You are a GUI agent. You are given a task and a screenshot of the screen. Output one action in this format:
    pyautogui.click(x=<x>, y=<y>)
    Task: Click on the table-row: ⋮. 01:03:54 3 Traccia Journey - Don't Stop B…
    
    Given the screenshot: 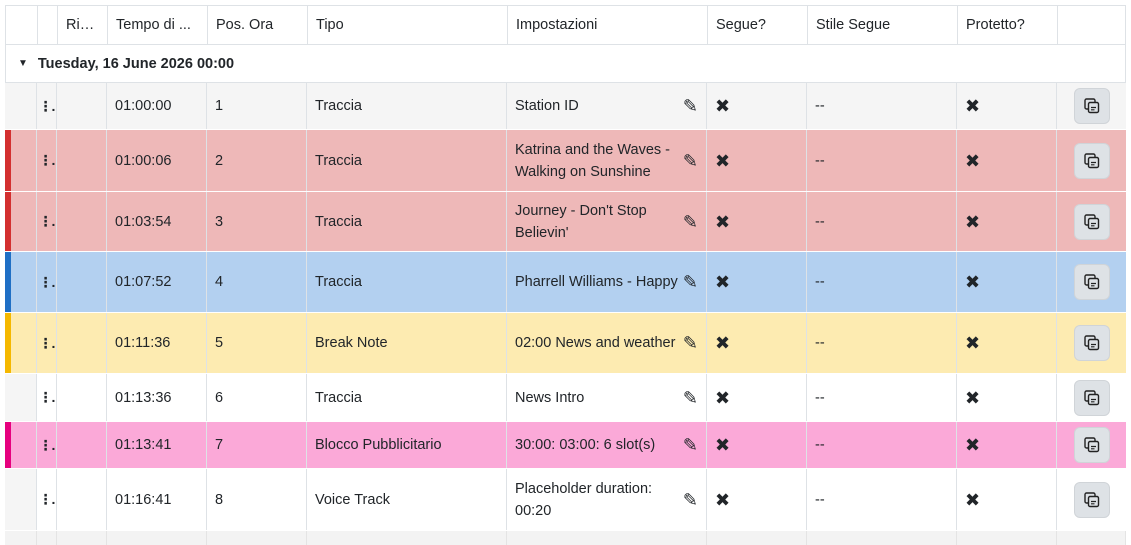 What is the action you would take?
    pyautogui.click(x=565, y=222)
    